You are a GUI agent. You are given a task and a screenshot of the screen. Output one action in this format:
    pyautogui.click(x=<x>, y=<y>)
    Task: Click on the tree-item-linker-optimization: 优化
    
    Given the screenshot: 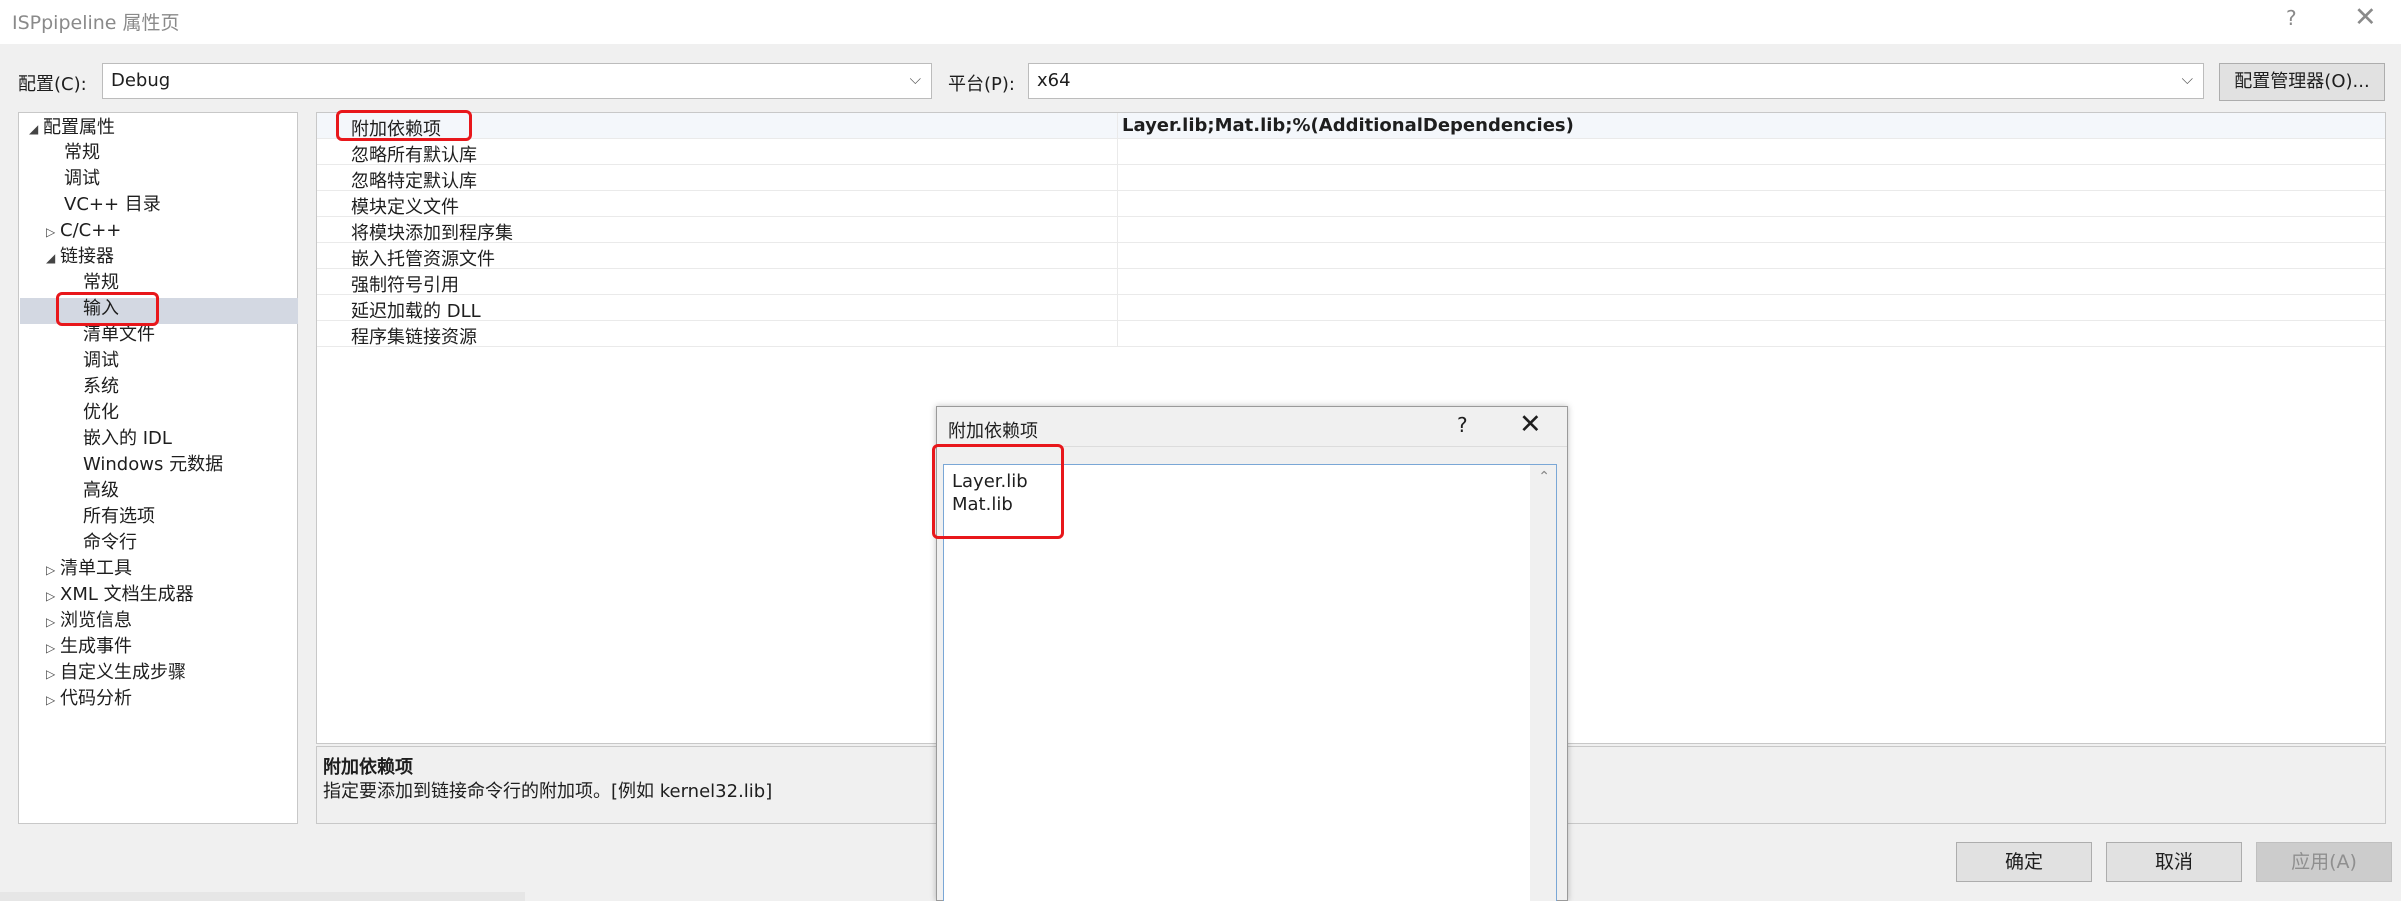 What is the action you would take?
    pyautogui.click(x=101, y=413)
    